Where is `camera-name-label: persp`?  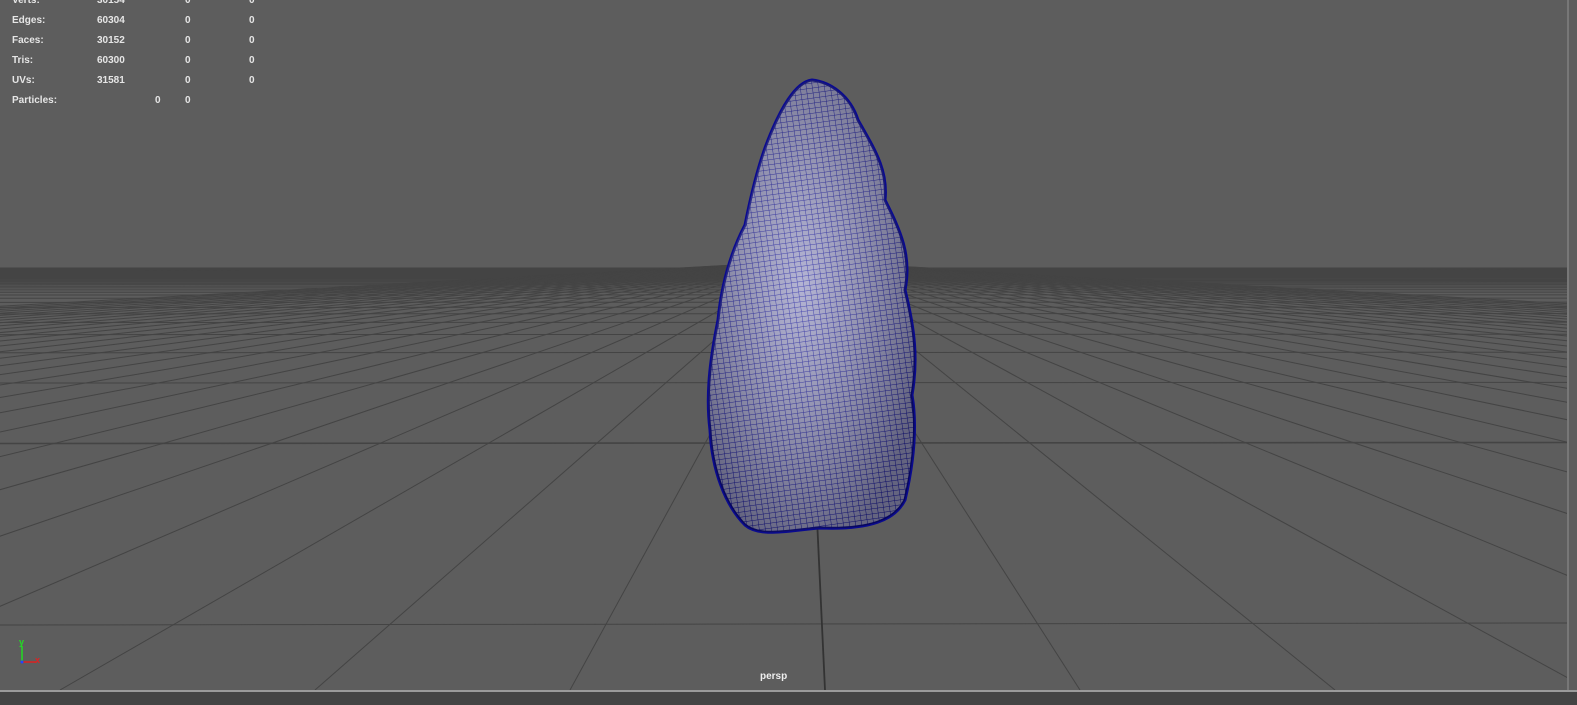 camera-name-label: persp is located at coordinates (773, 676).